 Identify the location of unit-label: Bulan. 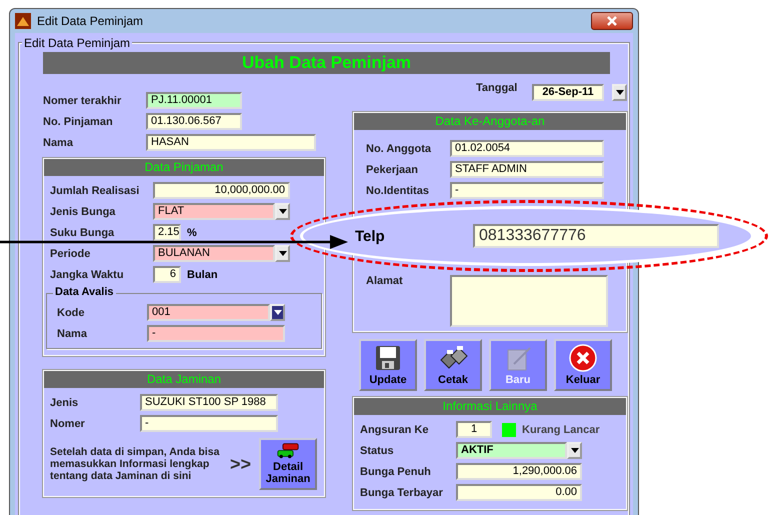
(202, 274).